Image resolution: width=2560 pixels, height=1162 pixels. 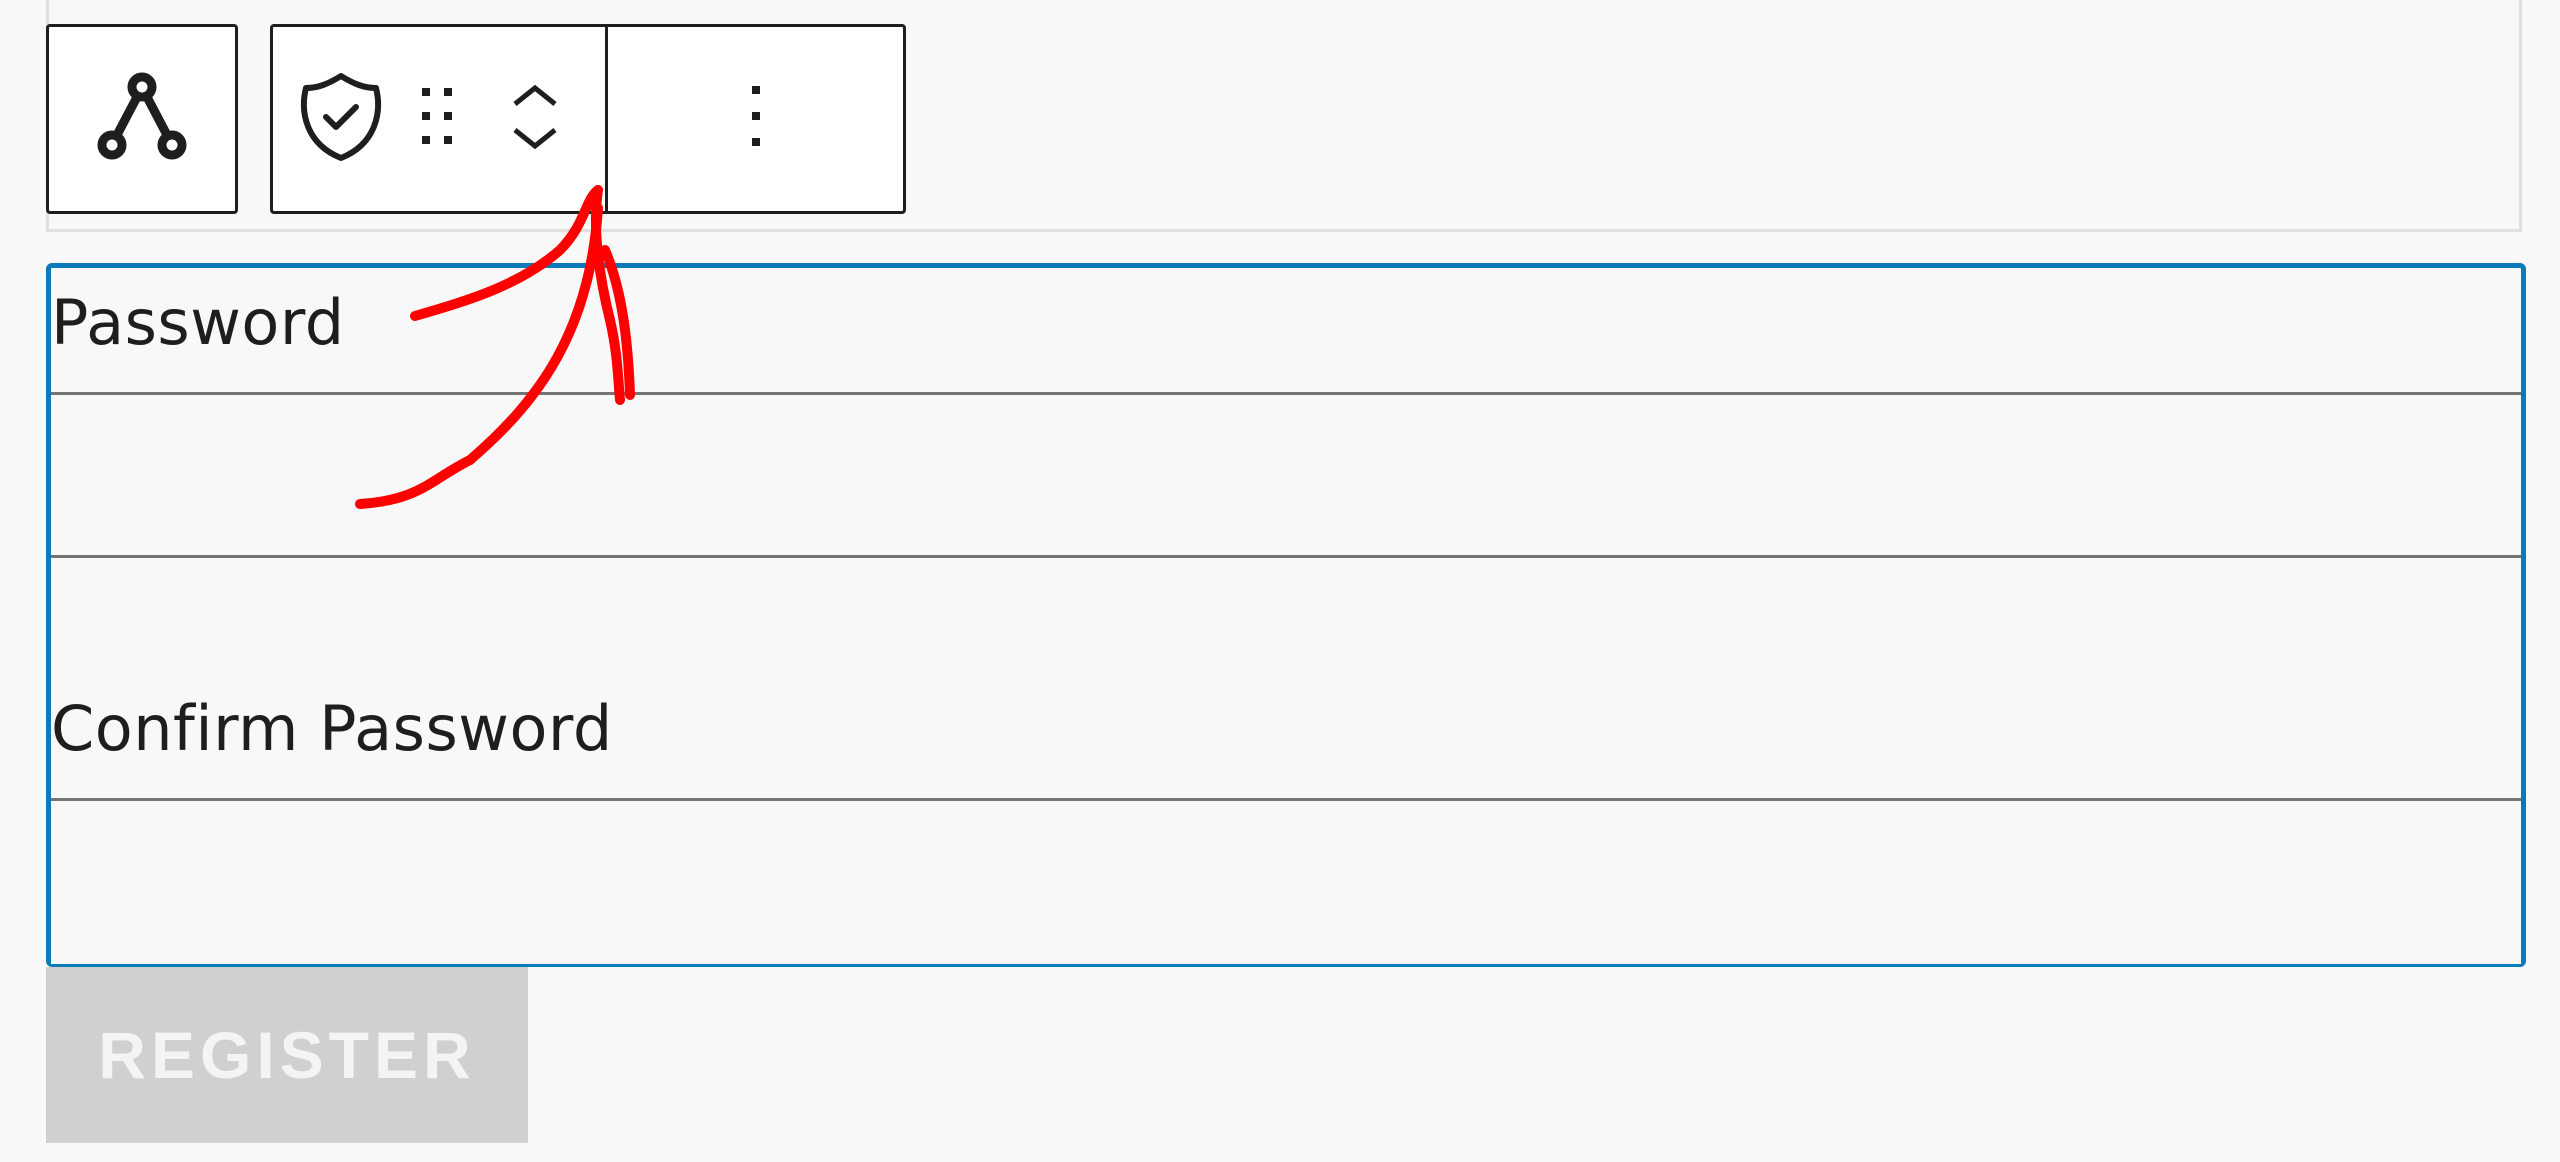 I want to click on chevron-up-icon, so click(x=535, y=98).